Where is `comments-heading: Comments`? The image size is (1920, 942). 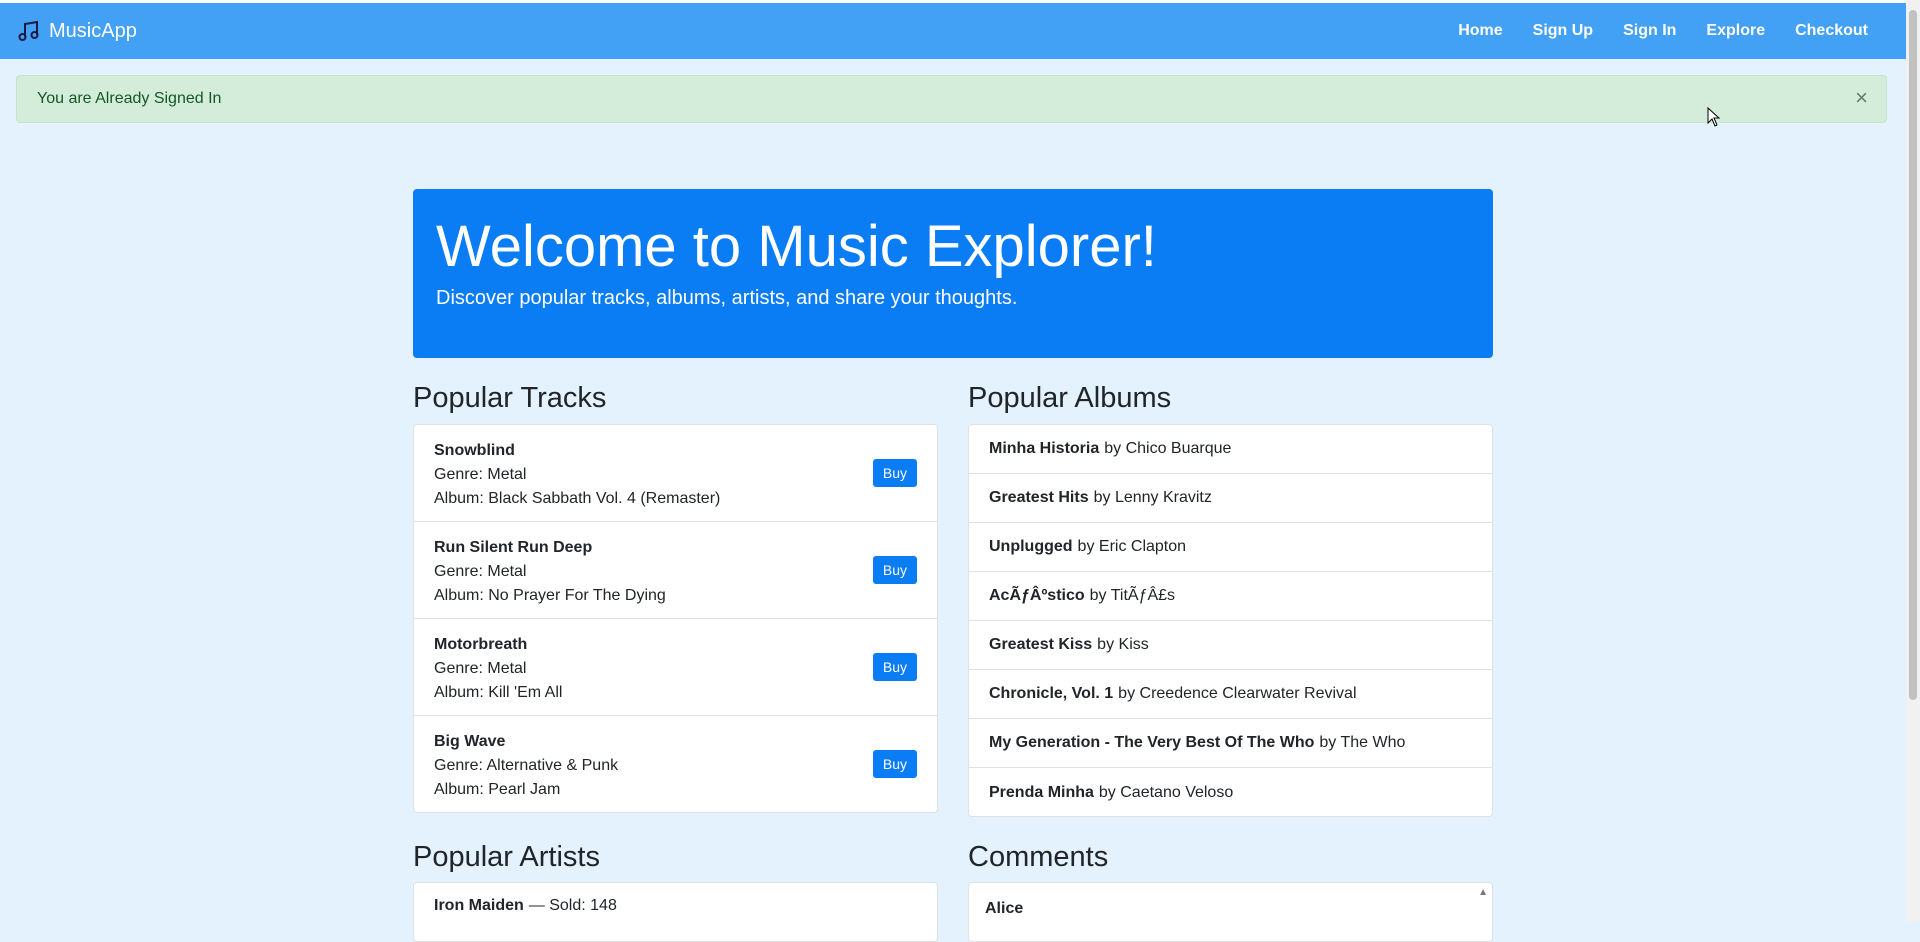 comments-heading: Comments is located at coordinates (1038, 857).